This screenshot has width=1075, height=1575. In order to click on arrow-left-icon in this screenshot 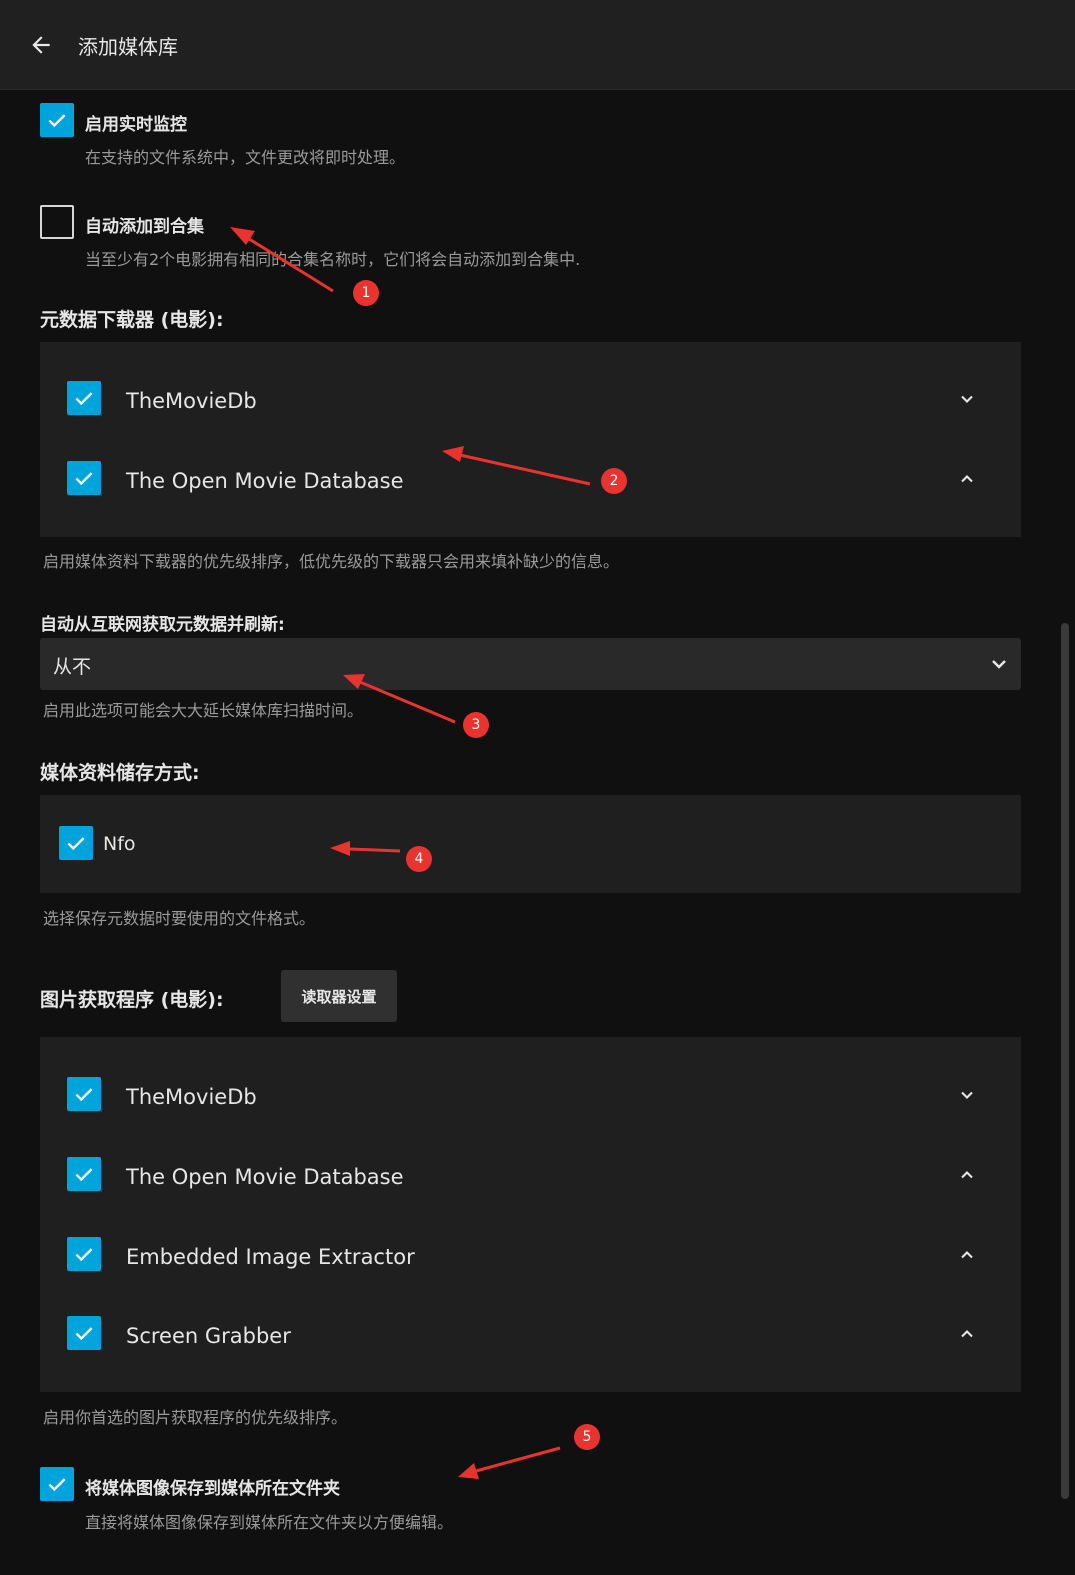, I will do `click(41, 45)`.